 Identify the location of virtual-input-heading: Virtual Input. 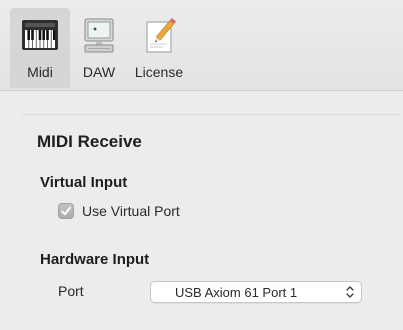
(84, 182).